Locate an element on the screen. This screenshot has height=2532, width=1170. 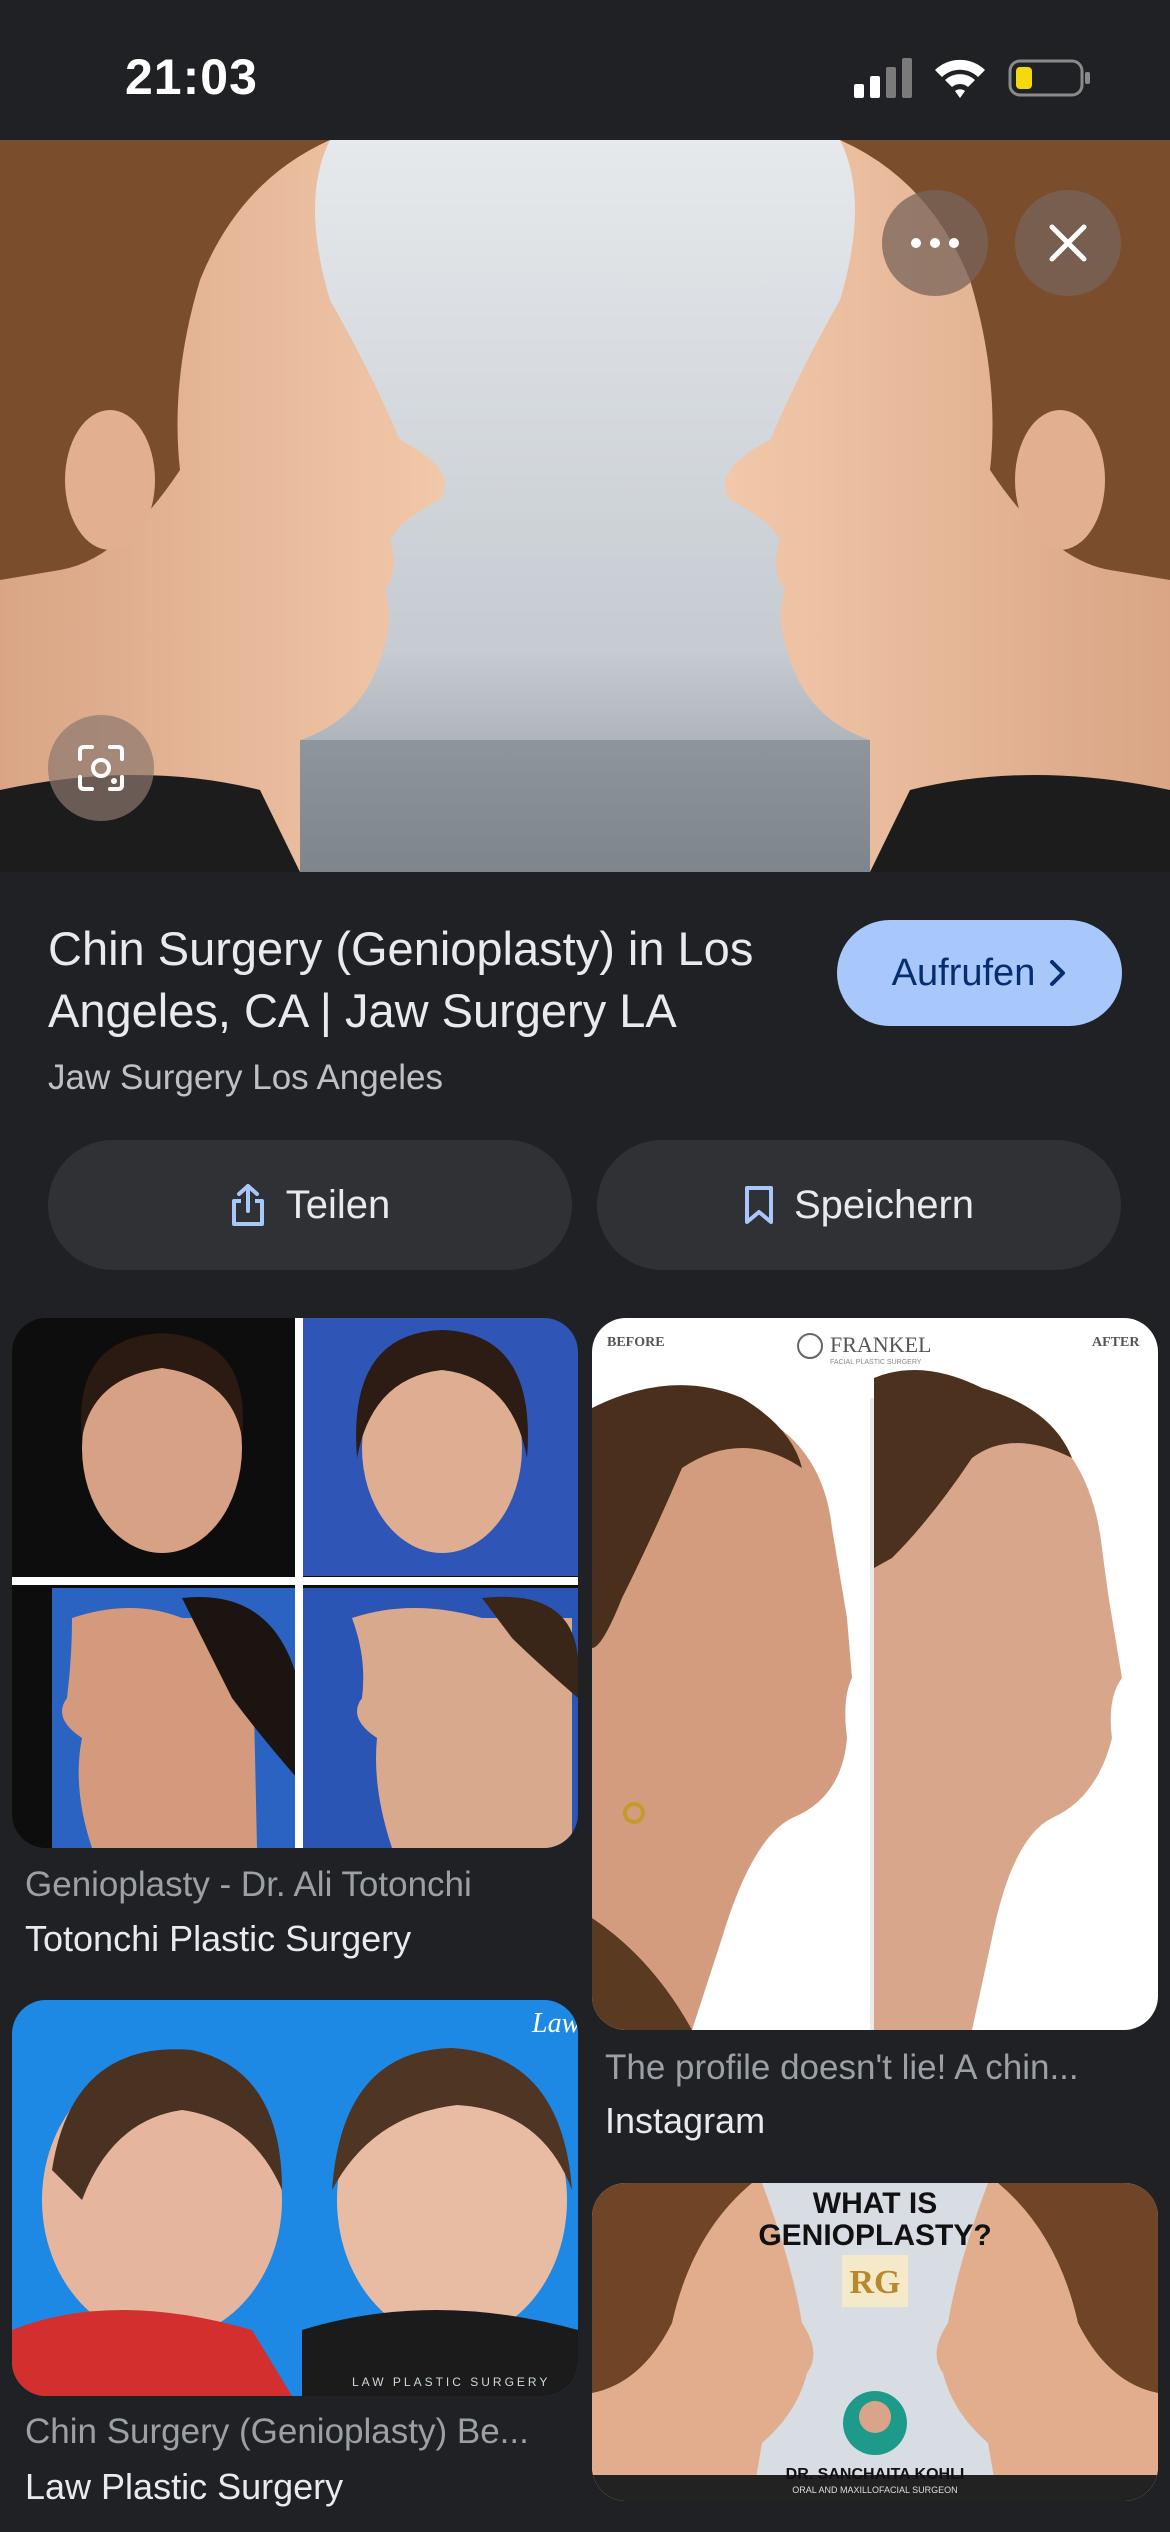
lens-icon is located at coordinates (101, 768).